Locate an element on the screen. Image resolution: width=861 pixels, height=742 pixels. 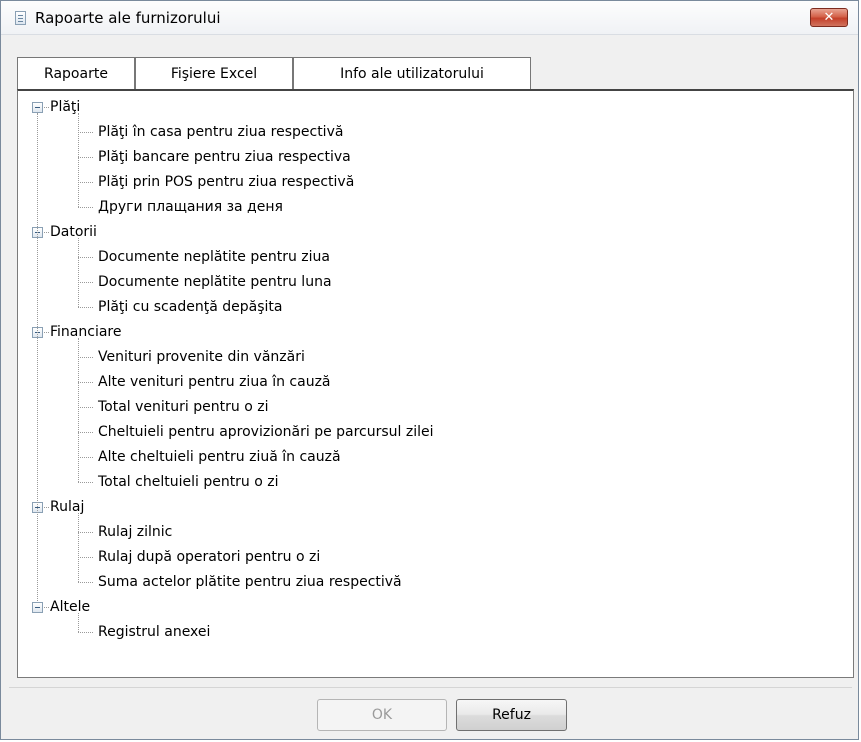
tree-report-item: Documente neplătite pentru luna is located at coordinates (215, 282).